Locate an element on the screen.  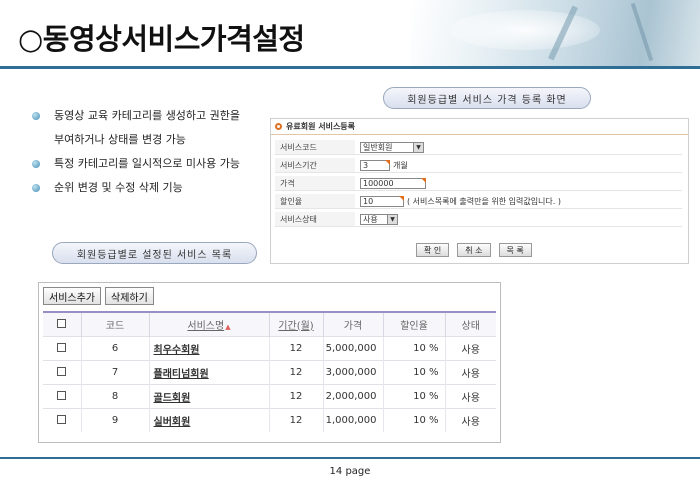
cell-price: 3,000,000 is located at coordinates (352, 371).